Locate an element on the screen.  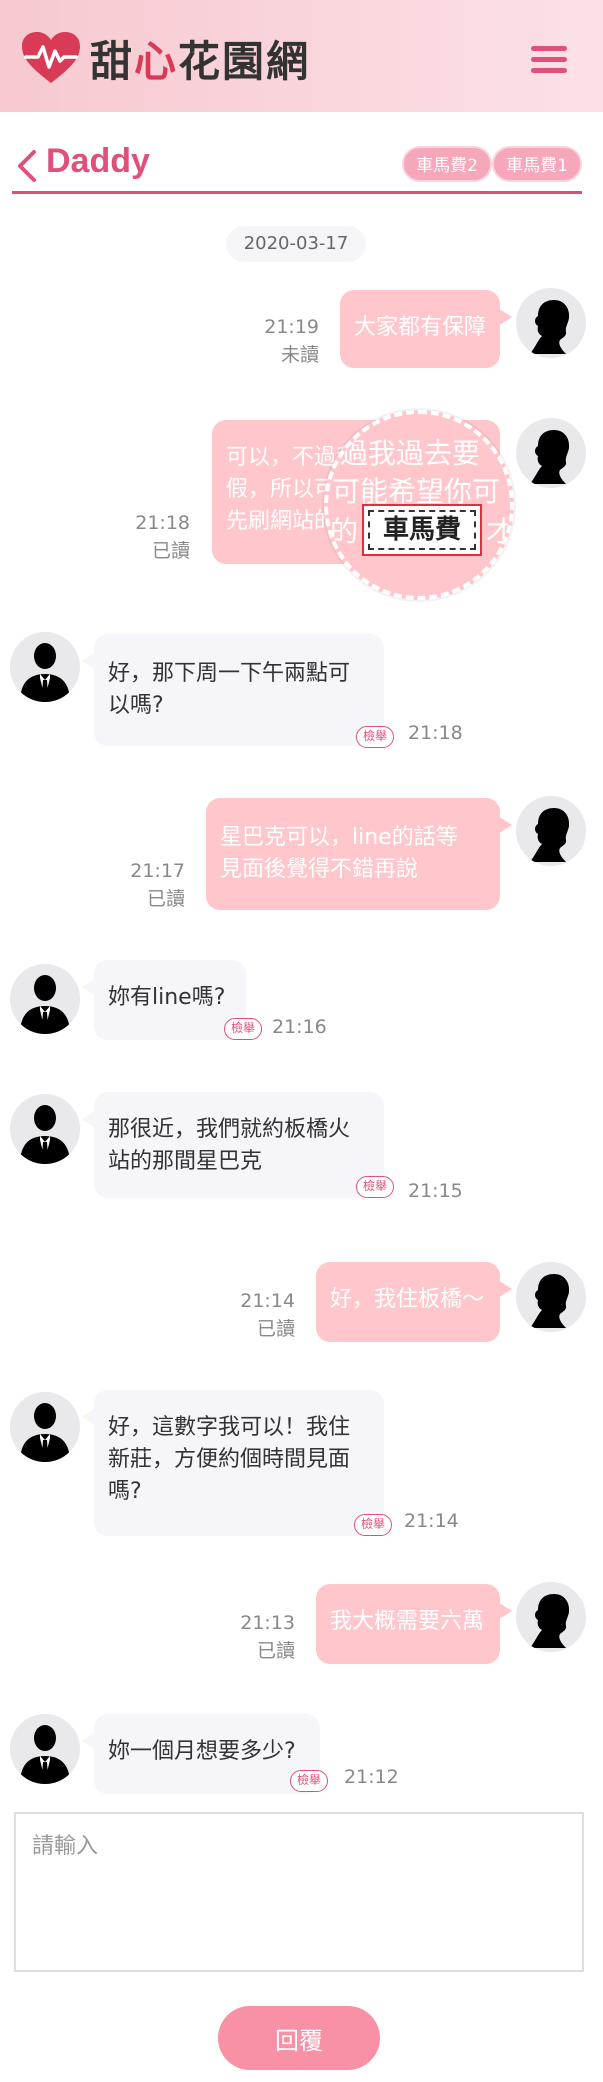
magnified-text: 過我過去要 is located at coordinates (410, 453).